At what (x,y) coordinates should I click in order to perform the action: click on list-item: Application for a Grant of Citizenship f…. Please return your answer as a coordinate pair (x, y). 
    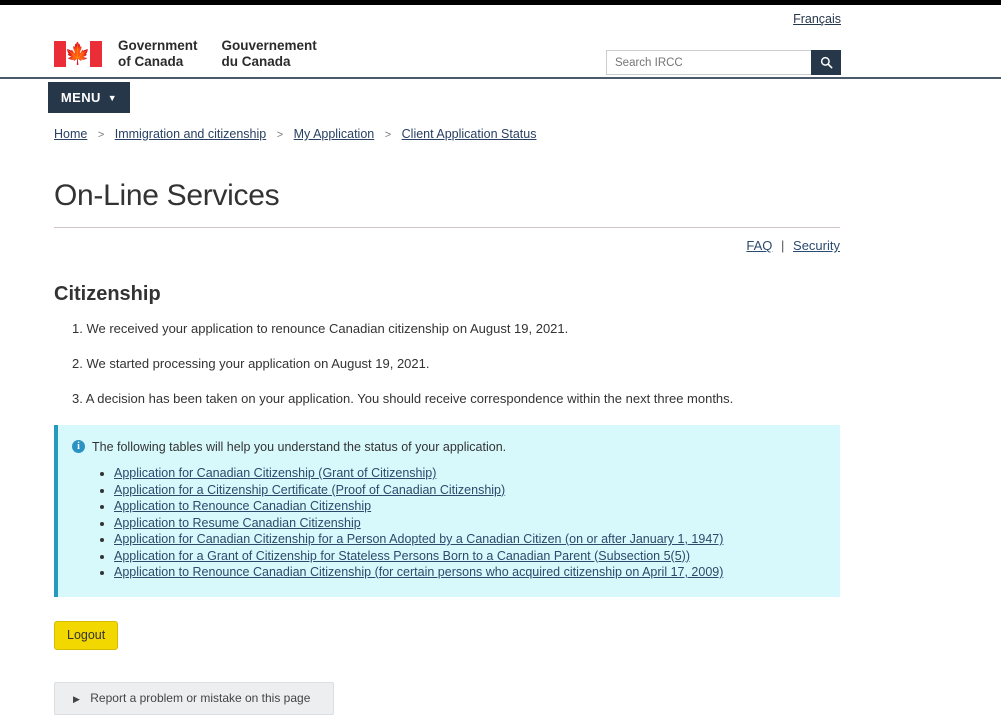
    Looking at the image, I should click on (469, 556).